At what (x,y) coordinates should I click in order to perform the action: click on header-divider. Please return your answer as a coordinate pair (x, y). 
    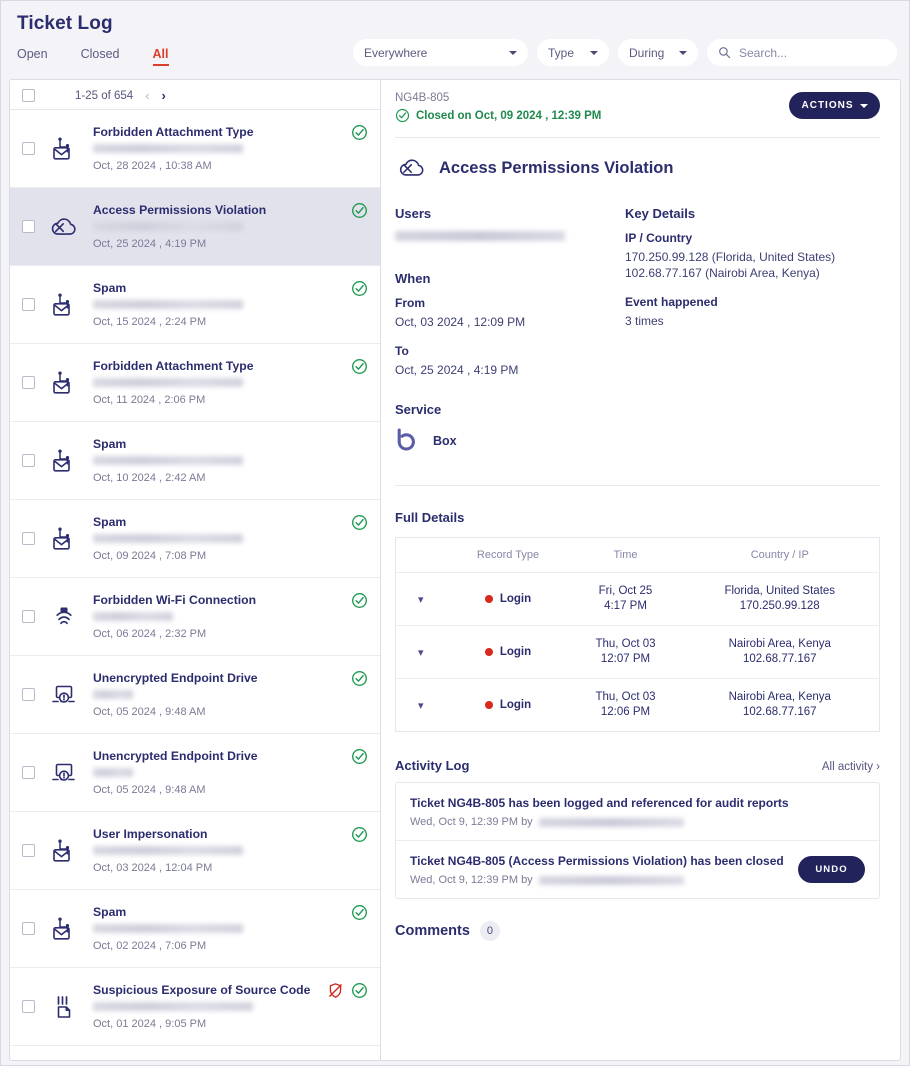
    Looking at the image, I should click on (637, 137).